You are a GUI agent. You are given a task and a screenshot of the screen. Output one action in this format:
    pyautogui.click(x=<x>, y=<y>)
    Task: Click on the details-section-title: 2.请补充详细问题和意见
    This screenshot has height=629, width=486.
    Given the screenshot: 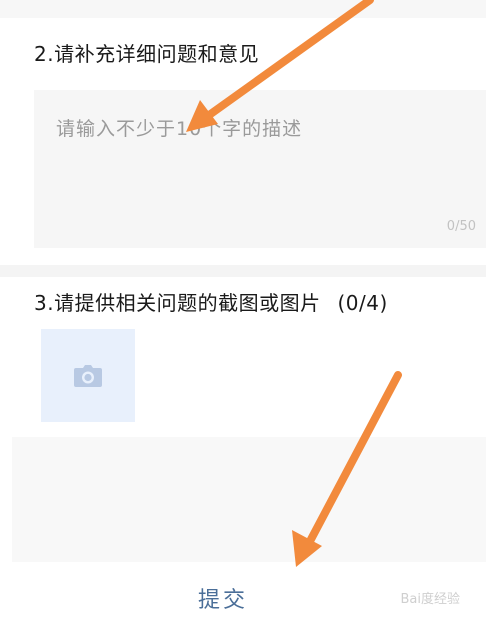 What is the action you would take?
    pyautogui.click(x=146, y=52)
    